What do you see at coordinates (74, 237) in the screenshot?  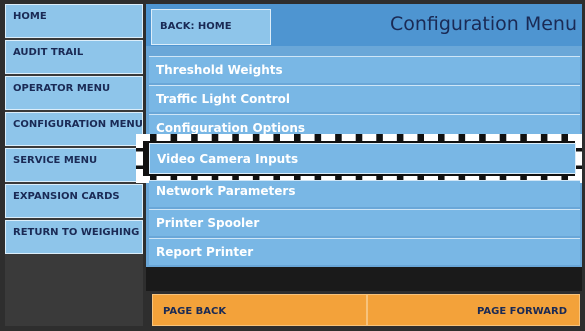 I see `sidebar-item-return-to-weighing: RETURN TO WEIGHING` at bounding box center [74, 237].